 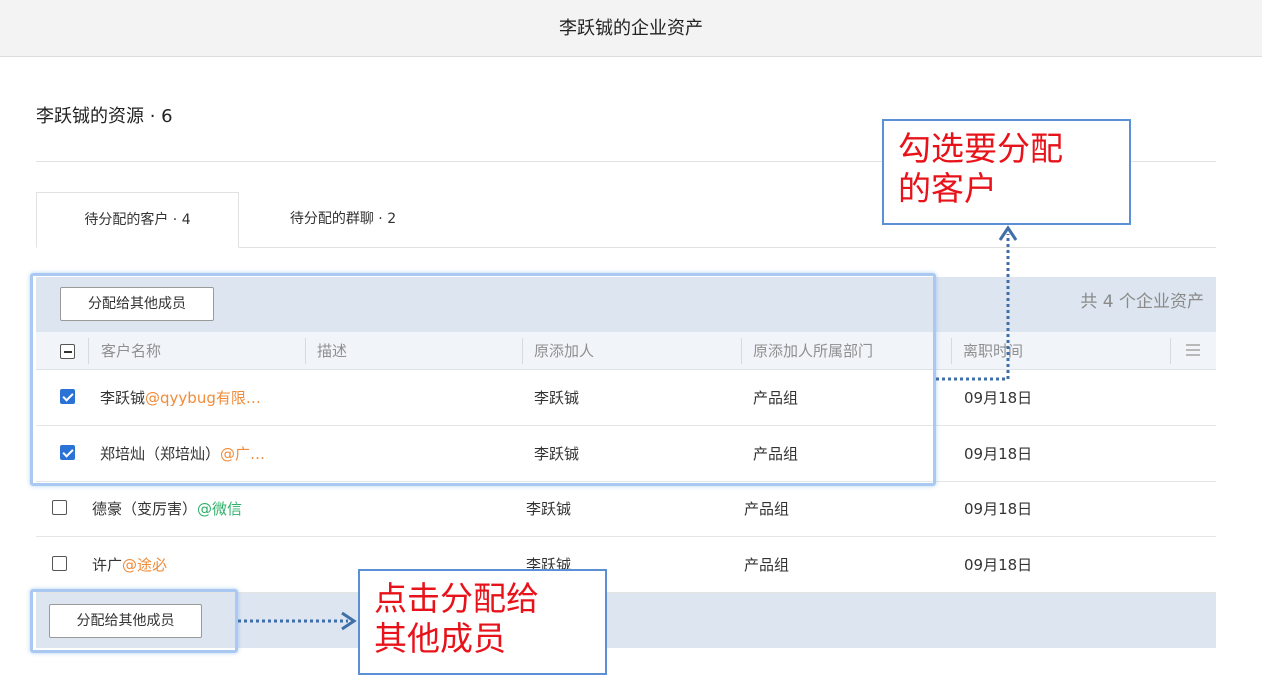 What do you see at coordinates (482, 622) in the screenshot?
I see `assign-members-callout: 点击分配给 其他成员` at bounding box center [482, 622].